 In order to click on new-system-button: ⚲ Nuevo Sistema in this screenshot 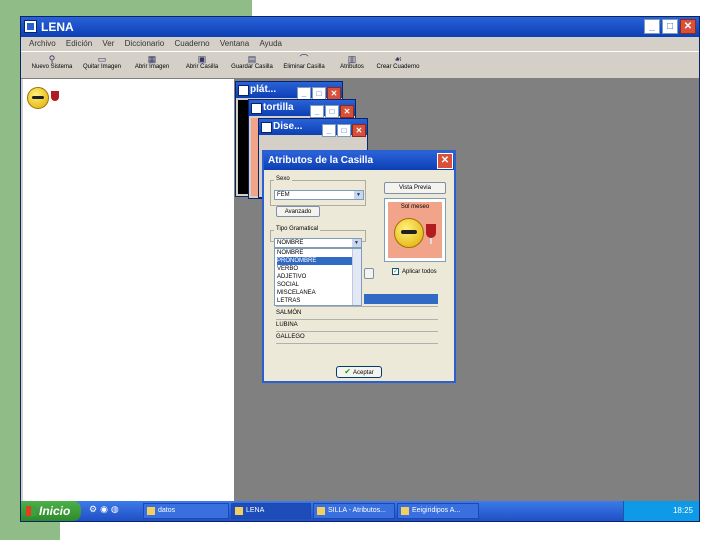, I will do `click(52, 66)`.